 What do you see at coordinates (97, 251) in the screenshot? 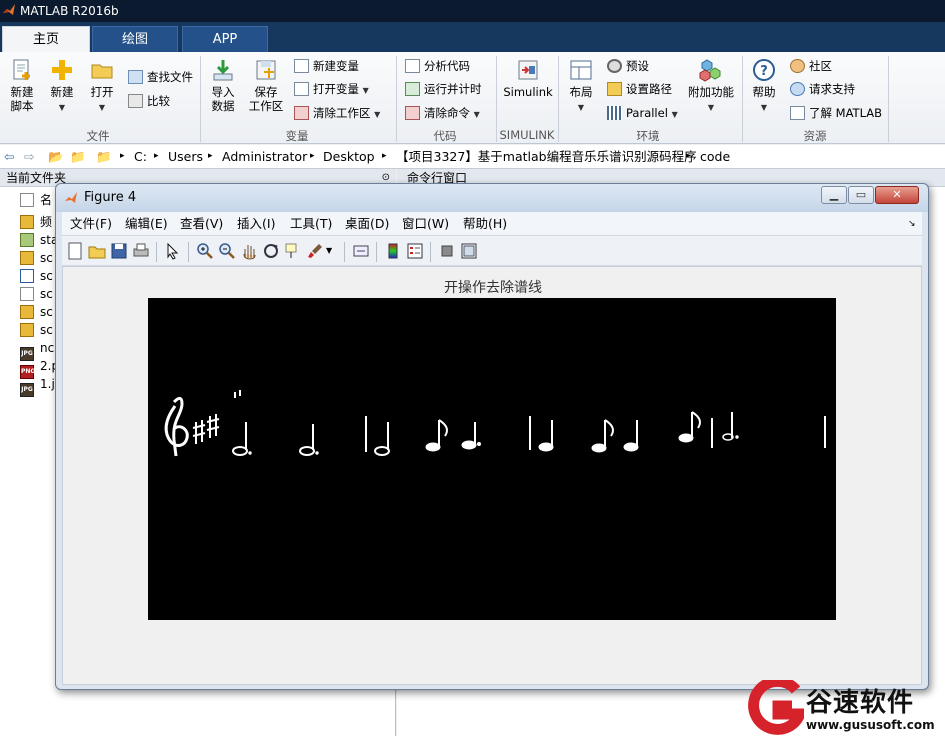
I see `open-file-icon` at bounding box center [97, 251].